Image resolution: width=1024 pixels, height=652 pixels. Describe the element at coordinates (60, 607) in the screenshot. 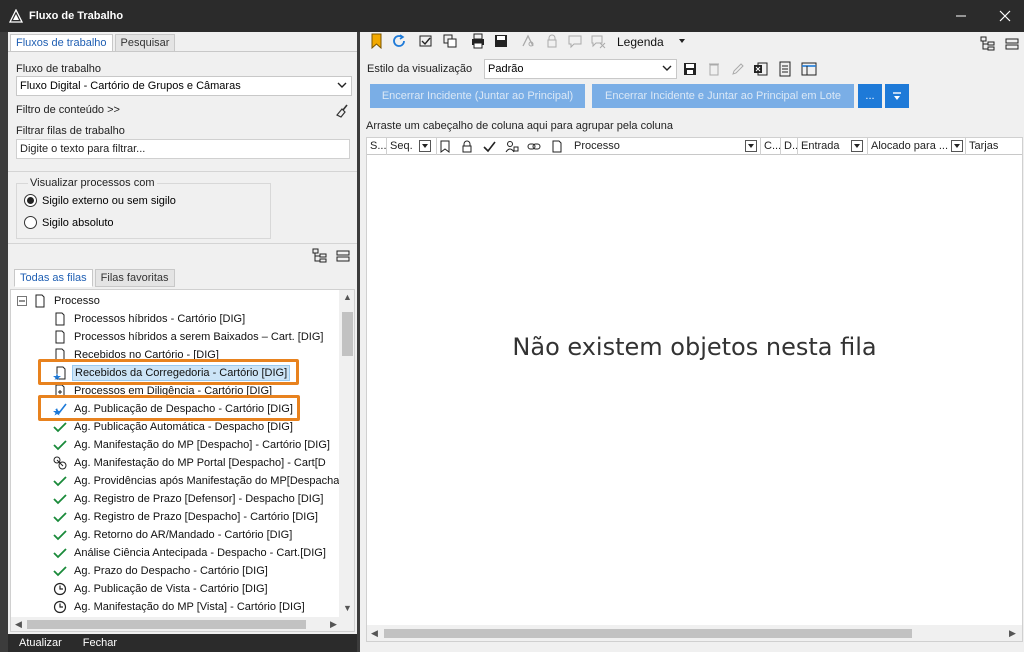

I see `clock-icon` at that location.